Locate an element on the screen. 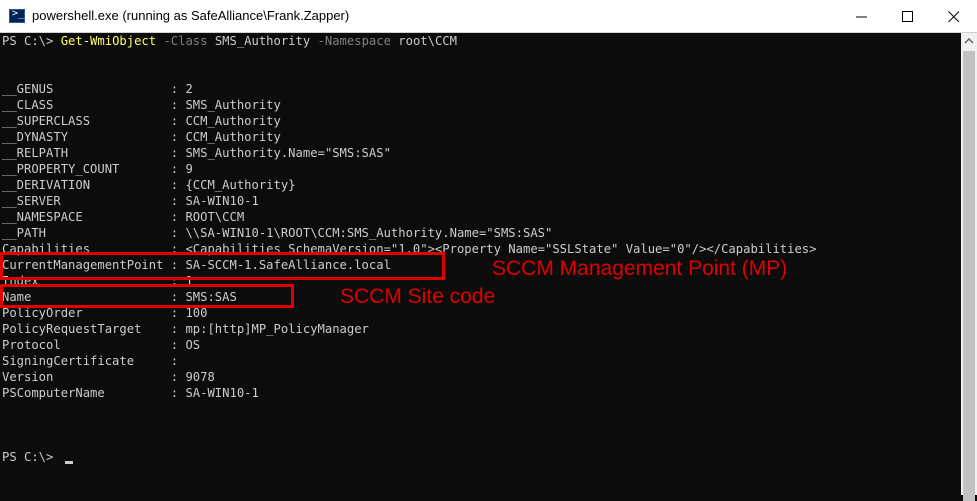 Image resolution: width=977 pixels, height=501 pixels. property-name: __DYNASTY is located at coordinates (35, 137).